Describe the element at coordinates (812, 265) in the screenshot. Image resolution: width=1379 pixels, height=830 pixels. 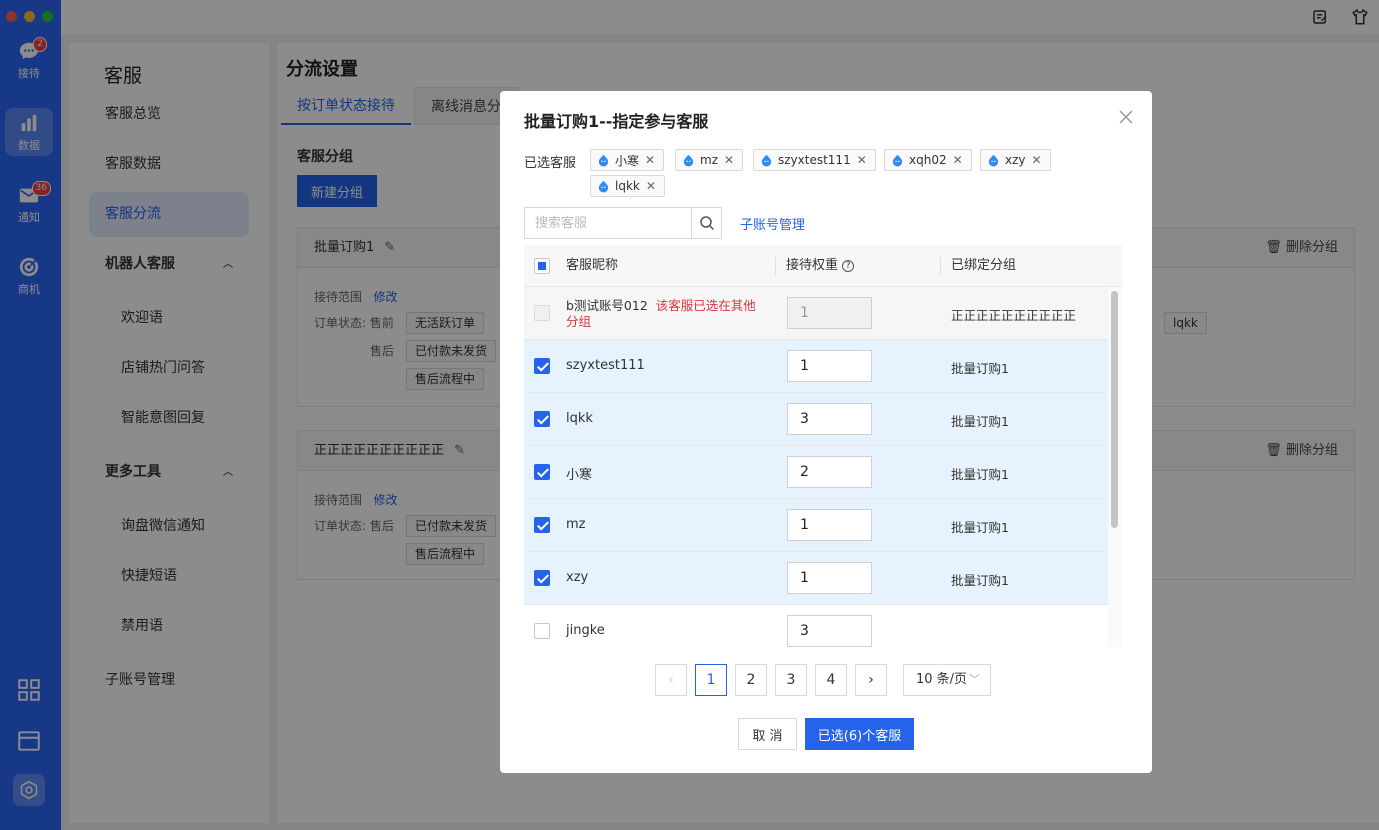
I see `col-weight-label: 接待权重` at that location.